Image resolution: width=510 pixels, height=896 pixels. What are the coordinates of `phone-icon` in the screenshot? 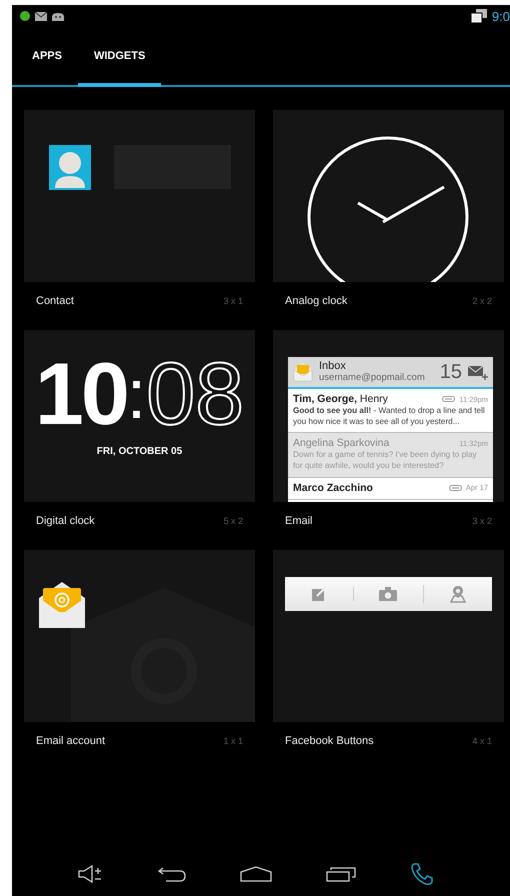 It's located at (422, 874).